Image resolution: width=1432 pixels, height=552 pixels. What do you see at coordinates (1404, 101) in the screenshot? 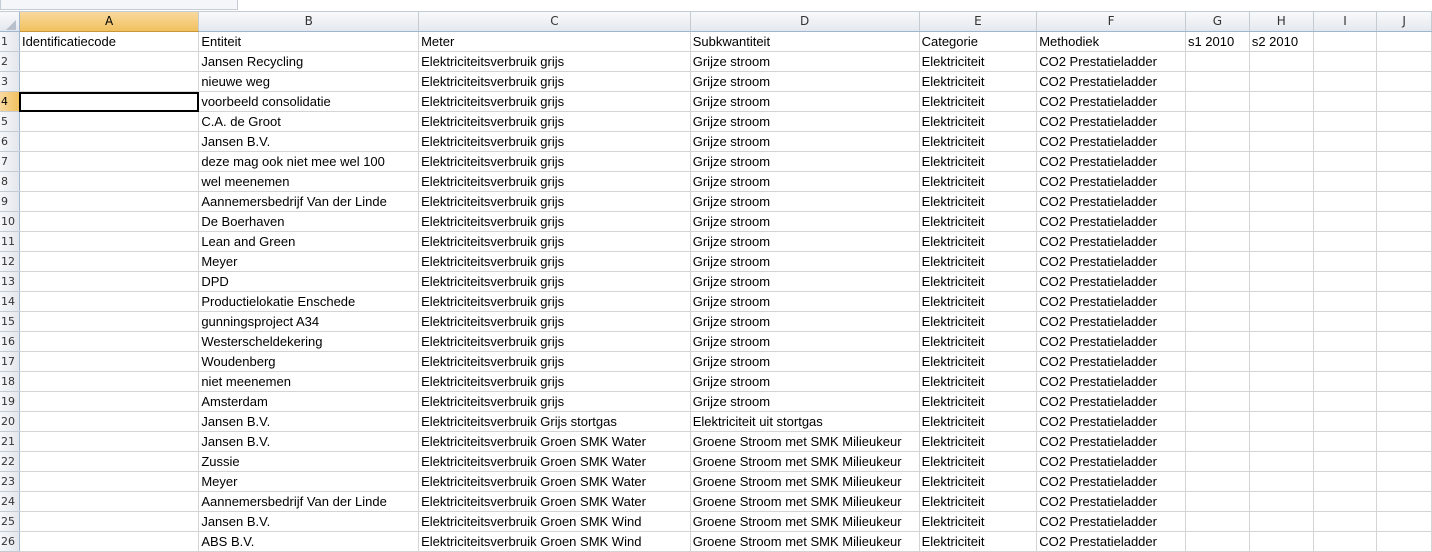
I see `cell-j4` at bounding box center [1404, 101].